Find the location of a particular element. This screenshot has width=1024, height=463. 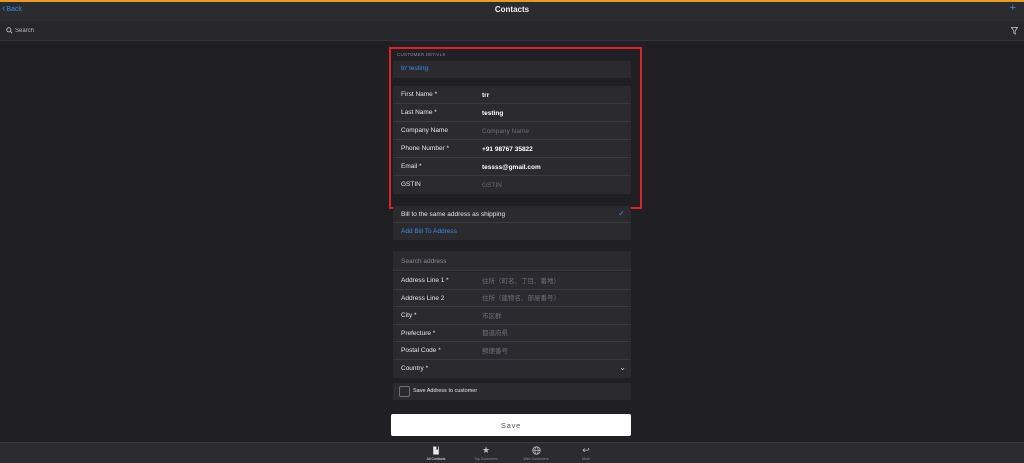

address-line1-row: Address Line 1 * is located at coordinates (512, 281).